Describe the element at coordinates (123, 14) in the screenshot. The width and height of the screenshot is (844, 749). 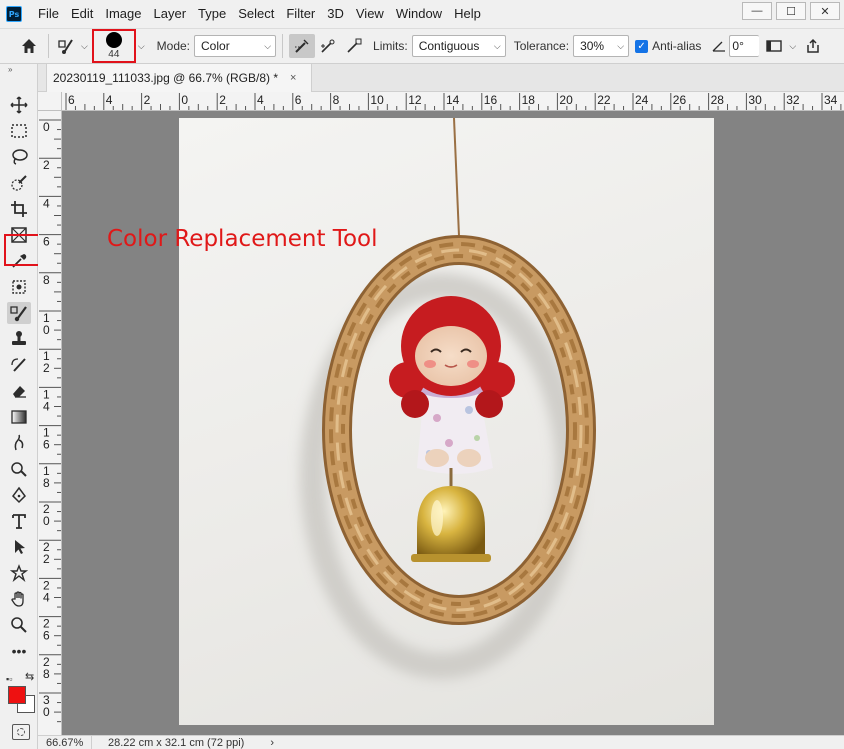
I see `menu-image: Image` at that location.